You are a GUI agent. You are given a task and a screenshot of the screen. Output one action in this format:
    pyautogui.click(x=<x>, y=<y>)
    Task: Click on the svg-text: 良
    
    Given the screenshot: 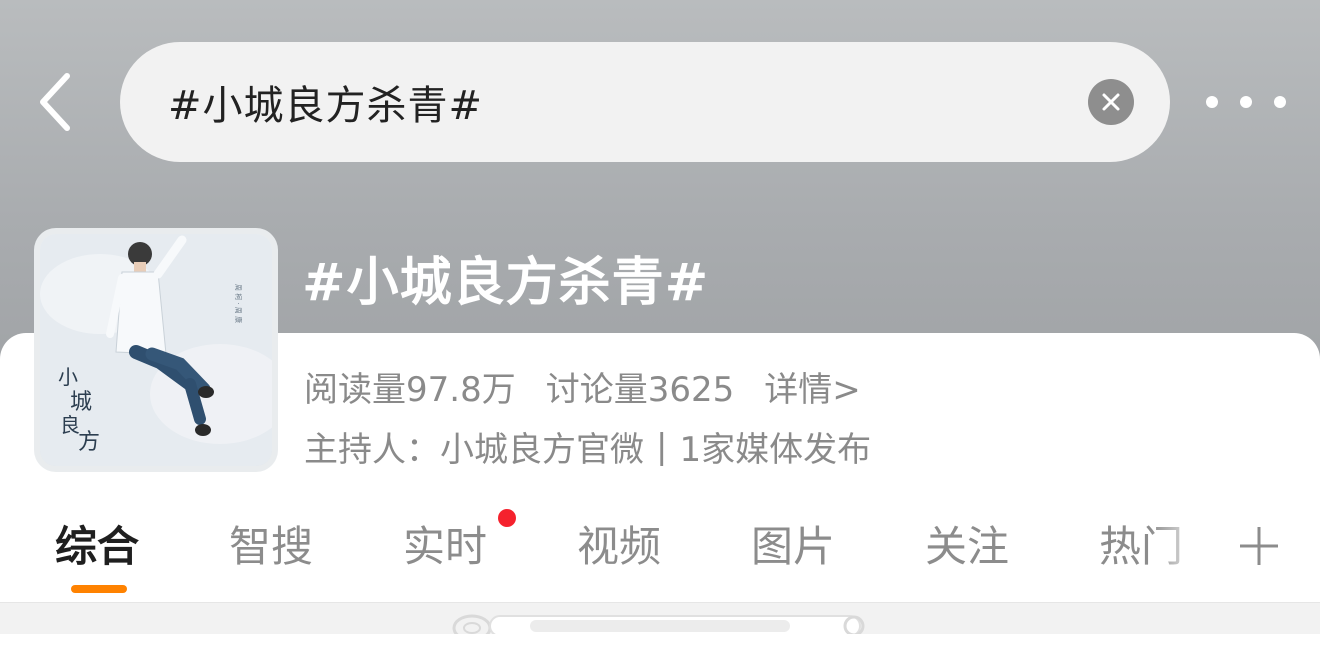 What is the action you would take?
    pyautogui.click(x=70, y=425)
    